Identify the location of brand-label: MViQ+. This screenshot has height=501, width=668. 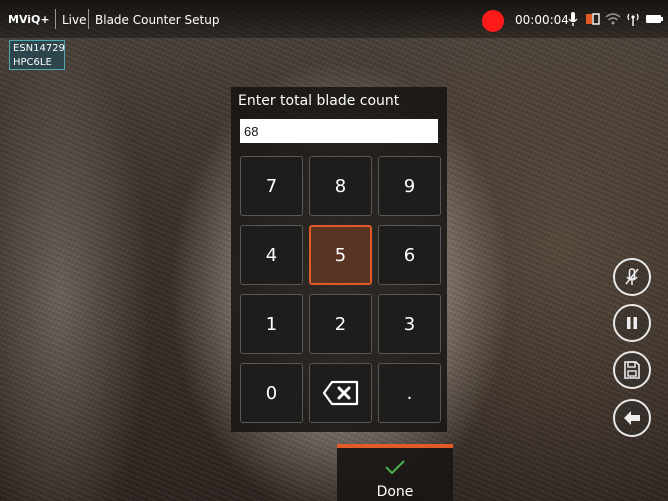
(29, 19).